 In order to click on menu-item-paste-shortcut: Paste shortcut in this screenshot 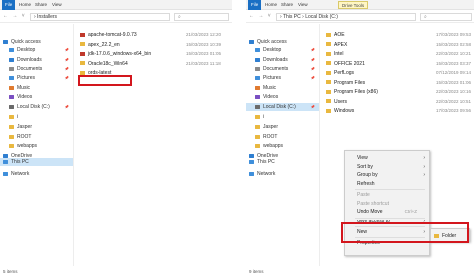, I will do `click(387, 204)`.